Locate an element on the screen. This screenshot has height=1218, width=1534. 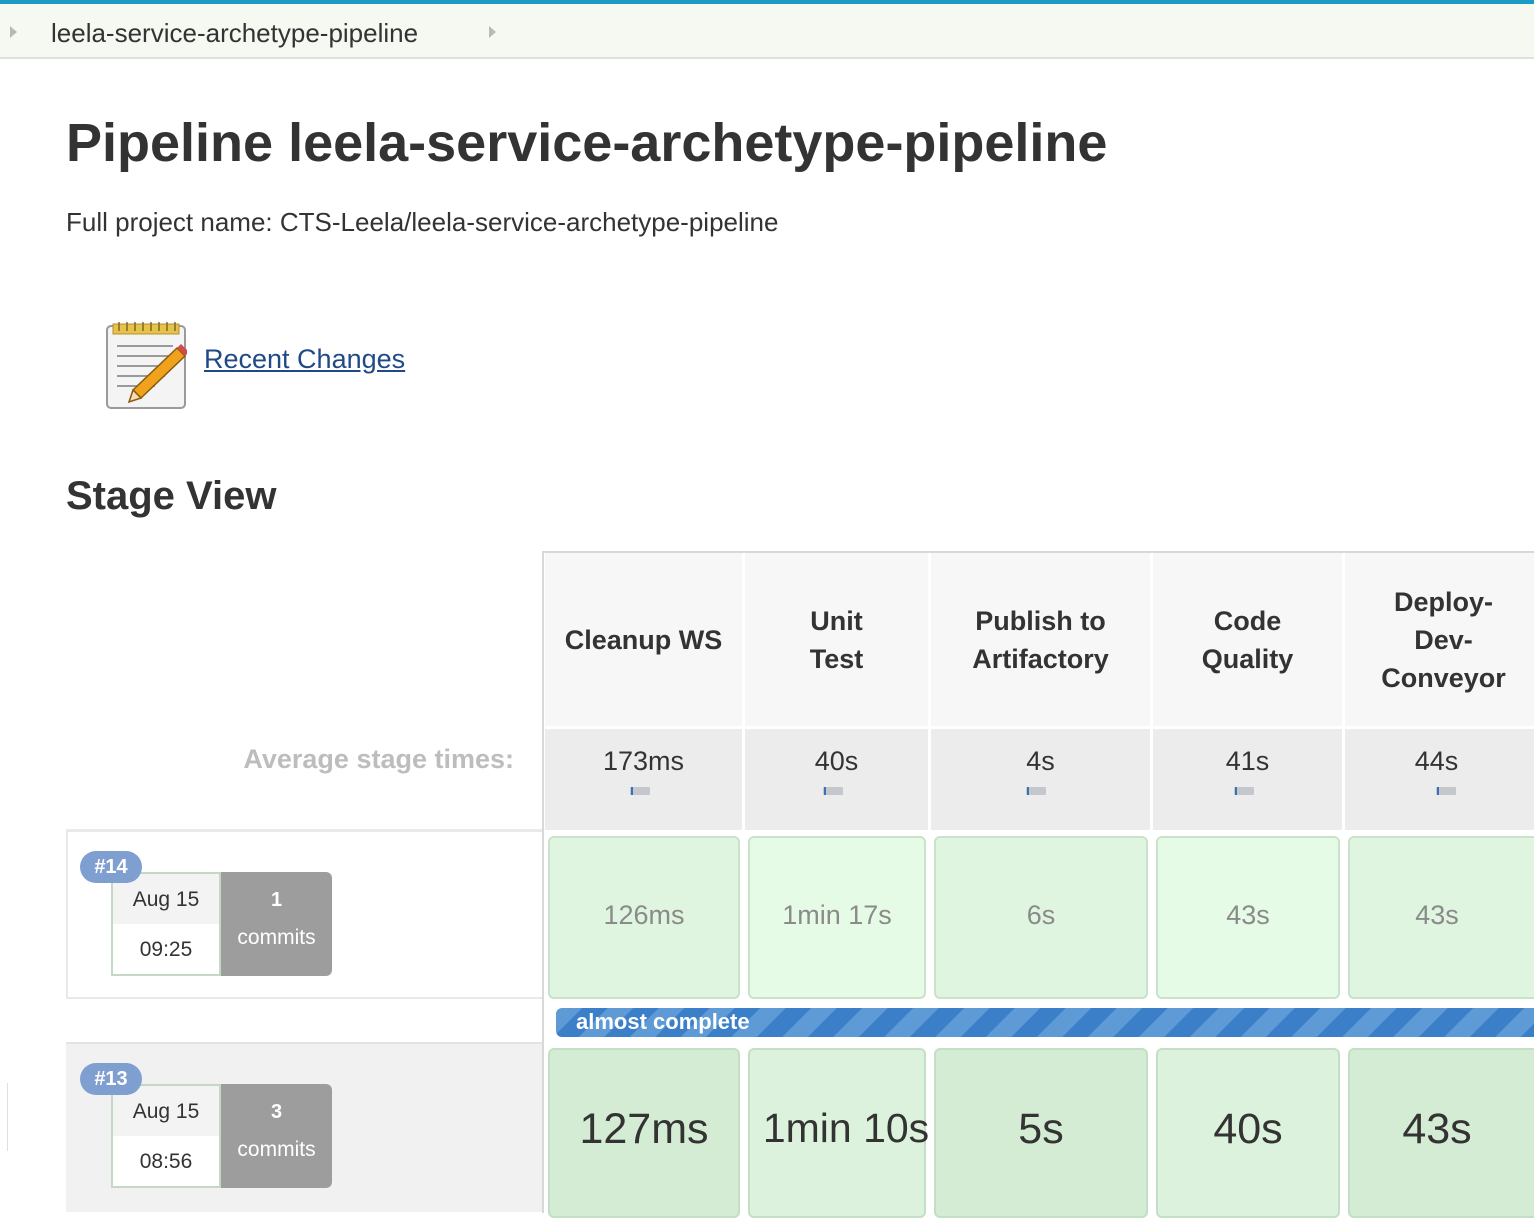
stage-header-cleanup-ws: Cleanup WS is located at coordinates (645, 639).